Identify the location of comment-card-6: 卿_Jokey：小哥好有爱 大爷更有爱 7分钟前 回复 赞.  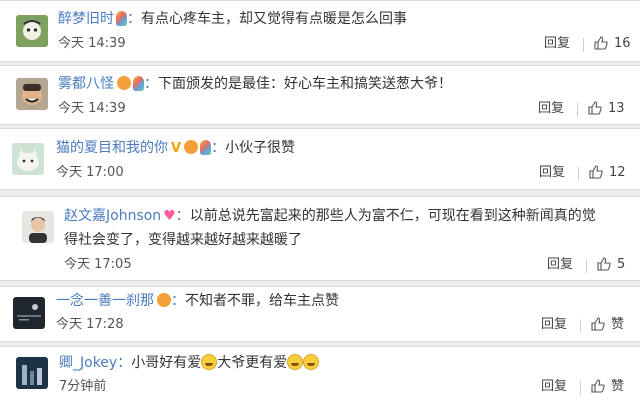
(320, 375).